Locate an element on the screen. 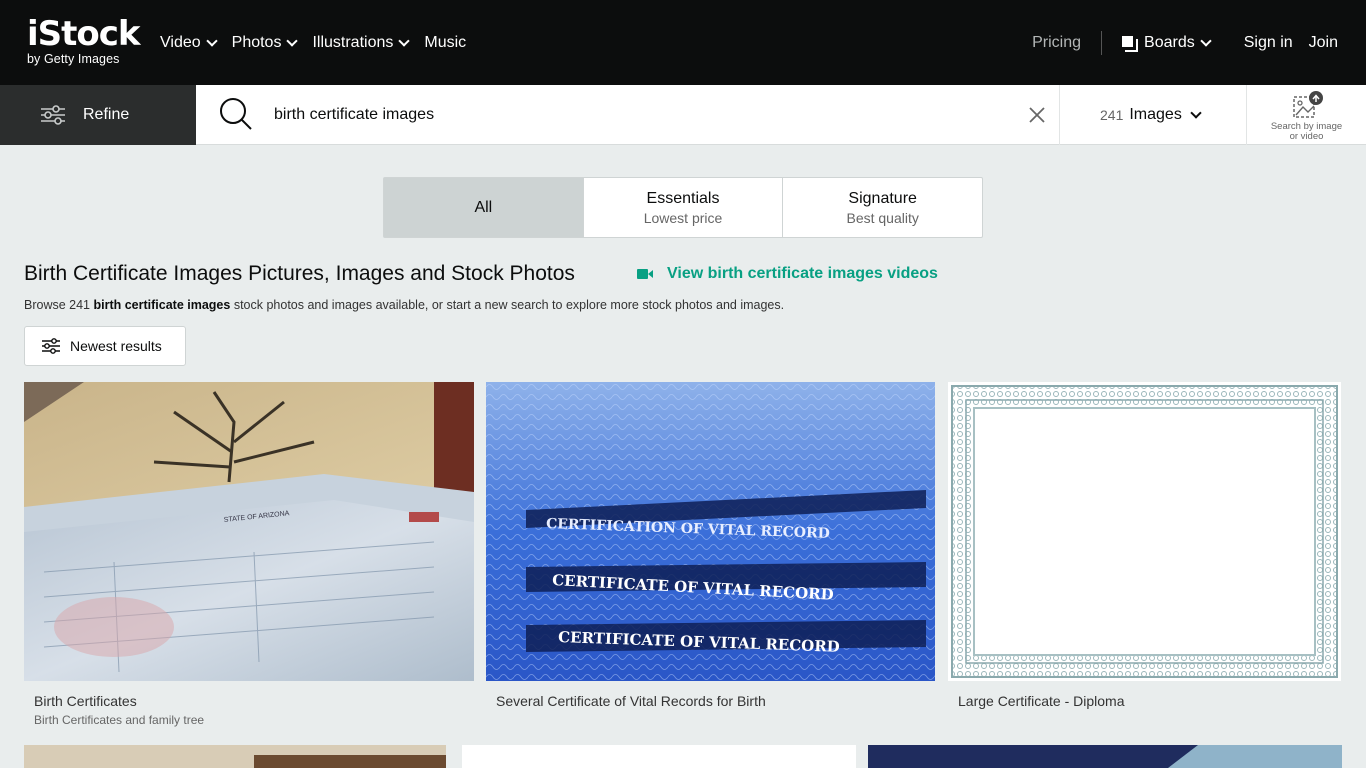 This screenshot has width=1366, height=768. nav-photos-label: Photos is located at coordinates (256, 42).